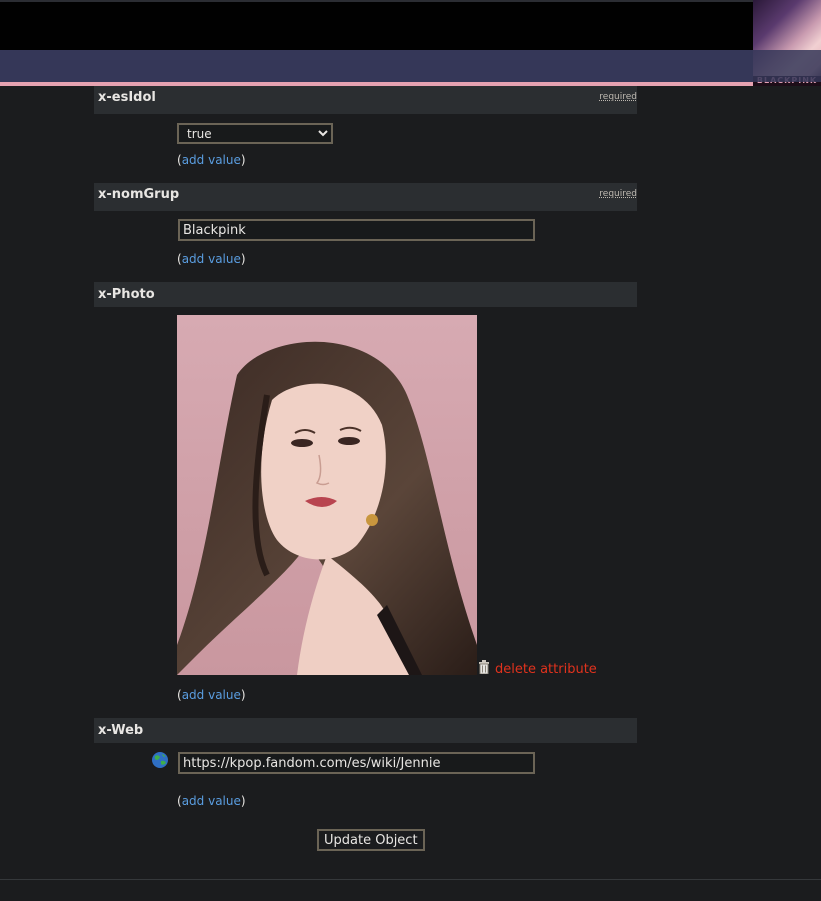 The image size is (821, 901). What do you see at coordinates (371, 840) in the screenshot?
I see `update-object-button: Update Object` at bounding box center [371, 840].